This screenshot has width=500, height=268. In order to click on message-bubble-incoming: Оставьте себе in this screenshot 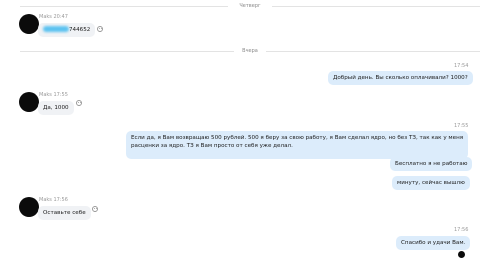, I will do `click(64, 213)`.